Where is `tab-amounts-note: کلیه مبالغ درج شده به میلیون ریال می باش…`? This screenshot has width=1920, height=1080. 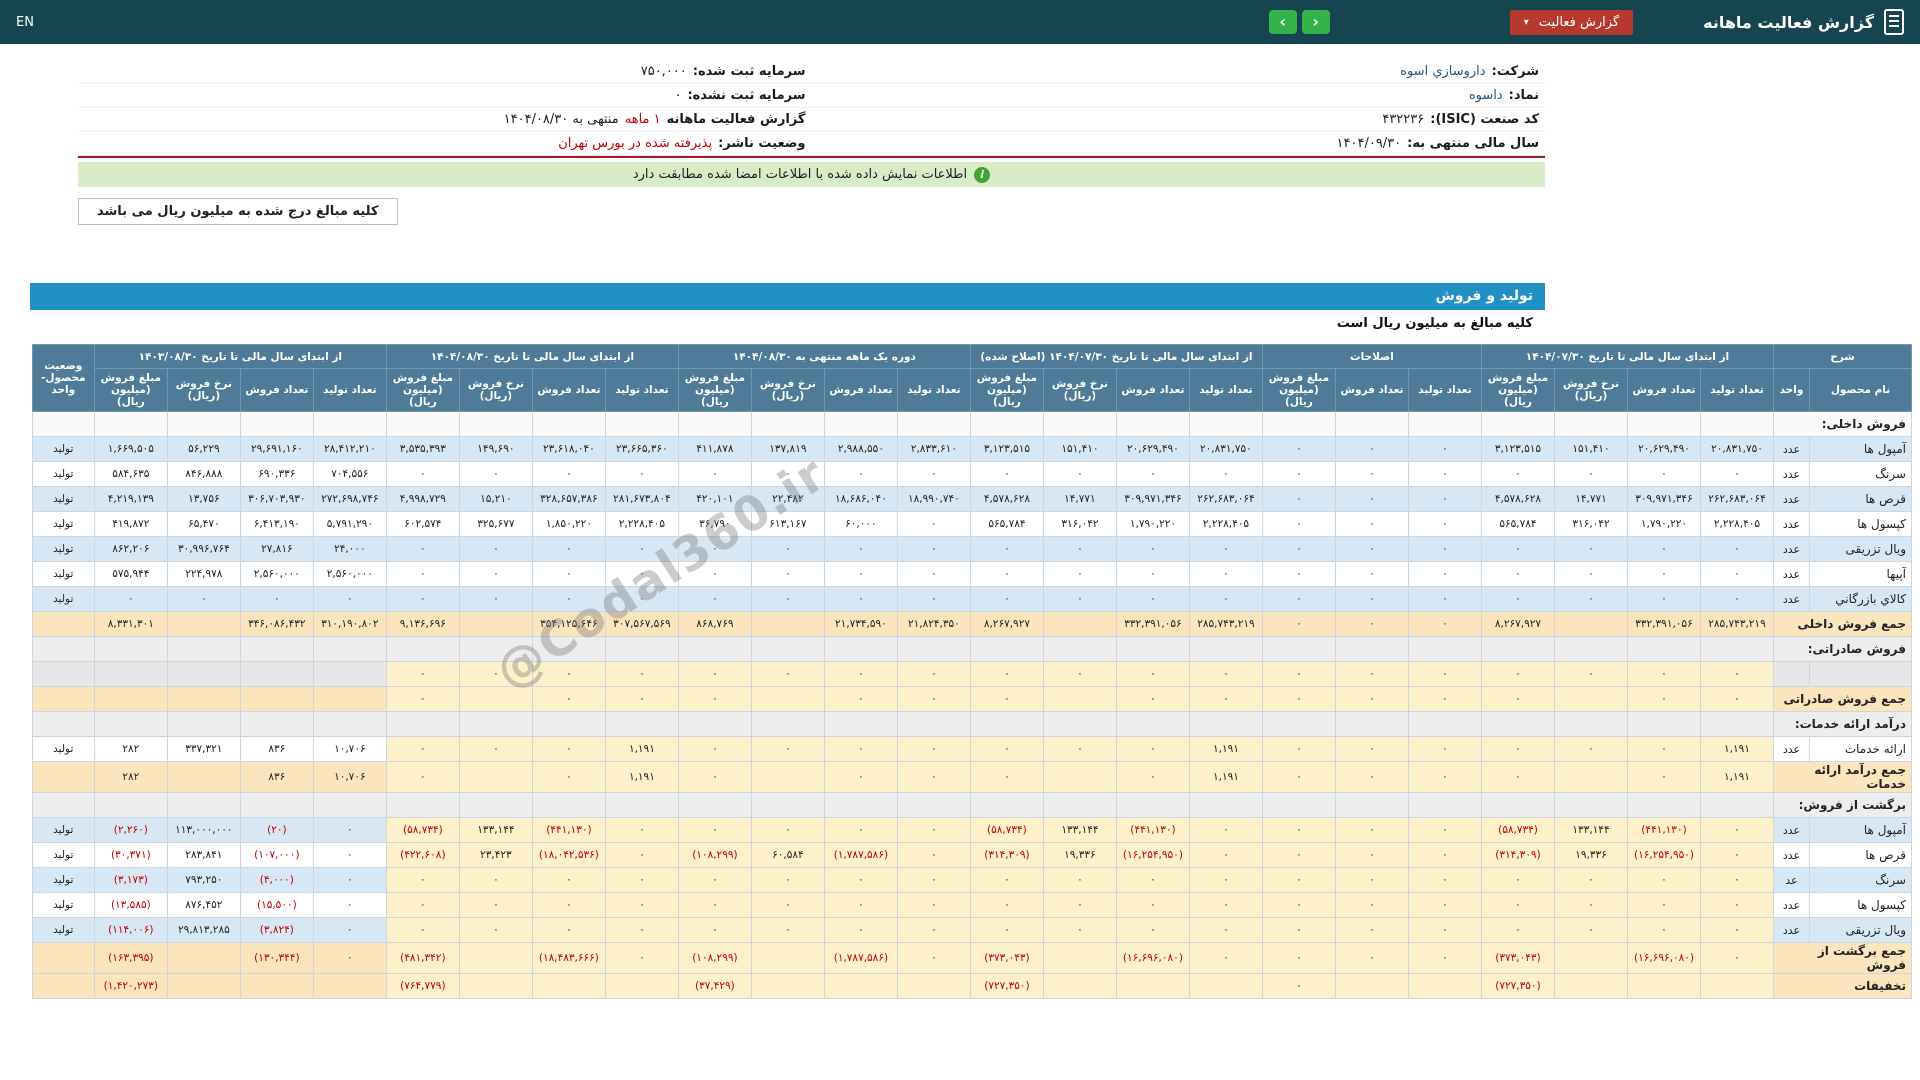
tab-amounts-note: کلیه مبالغ درج شده به میلیون ریال می باش… is located at coordinates (238, 211).